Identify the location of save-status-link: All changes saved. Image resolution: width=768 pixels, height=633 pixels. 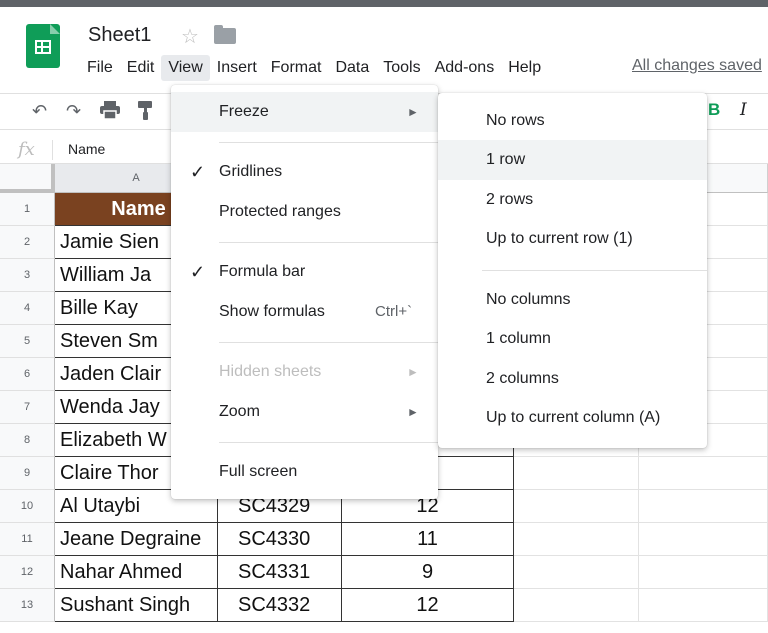
(697, 66).